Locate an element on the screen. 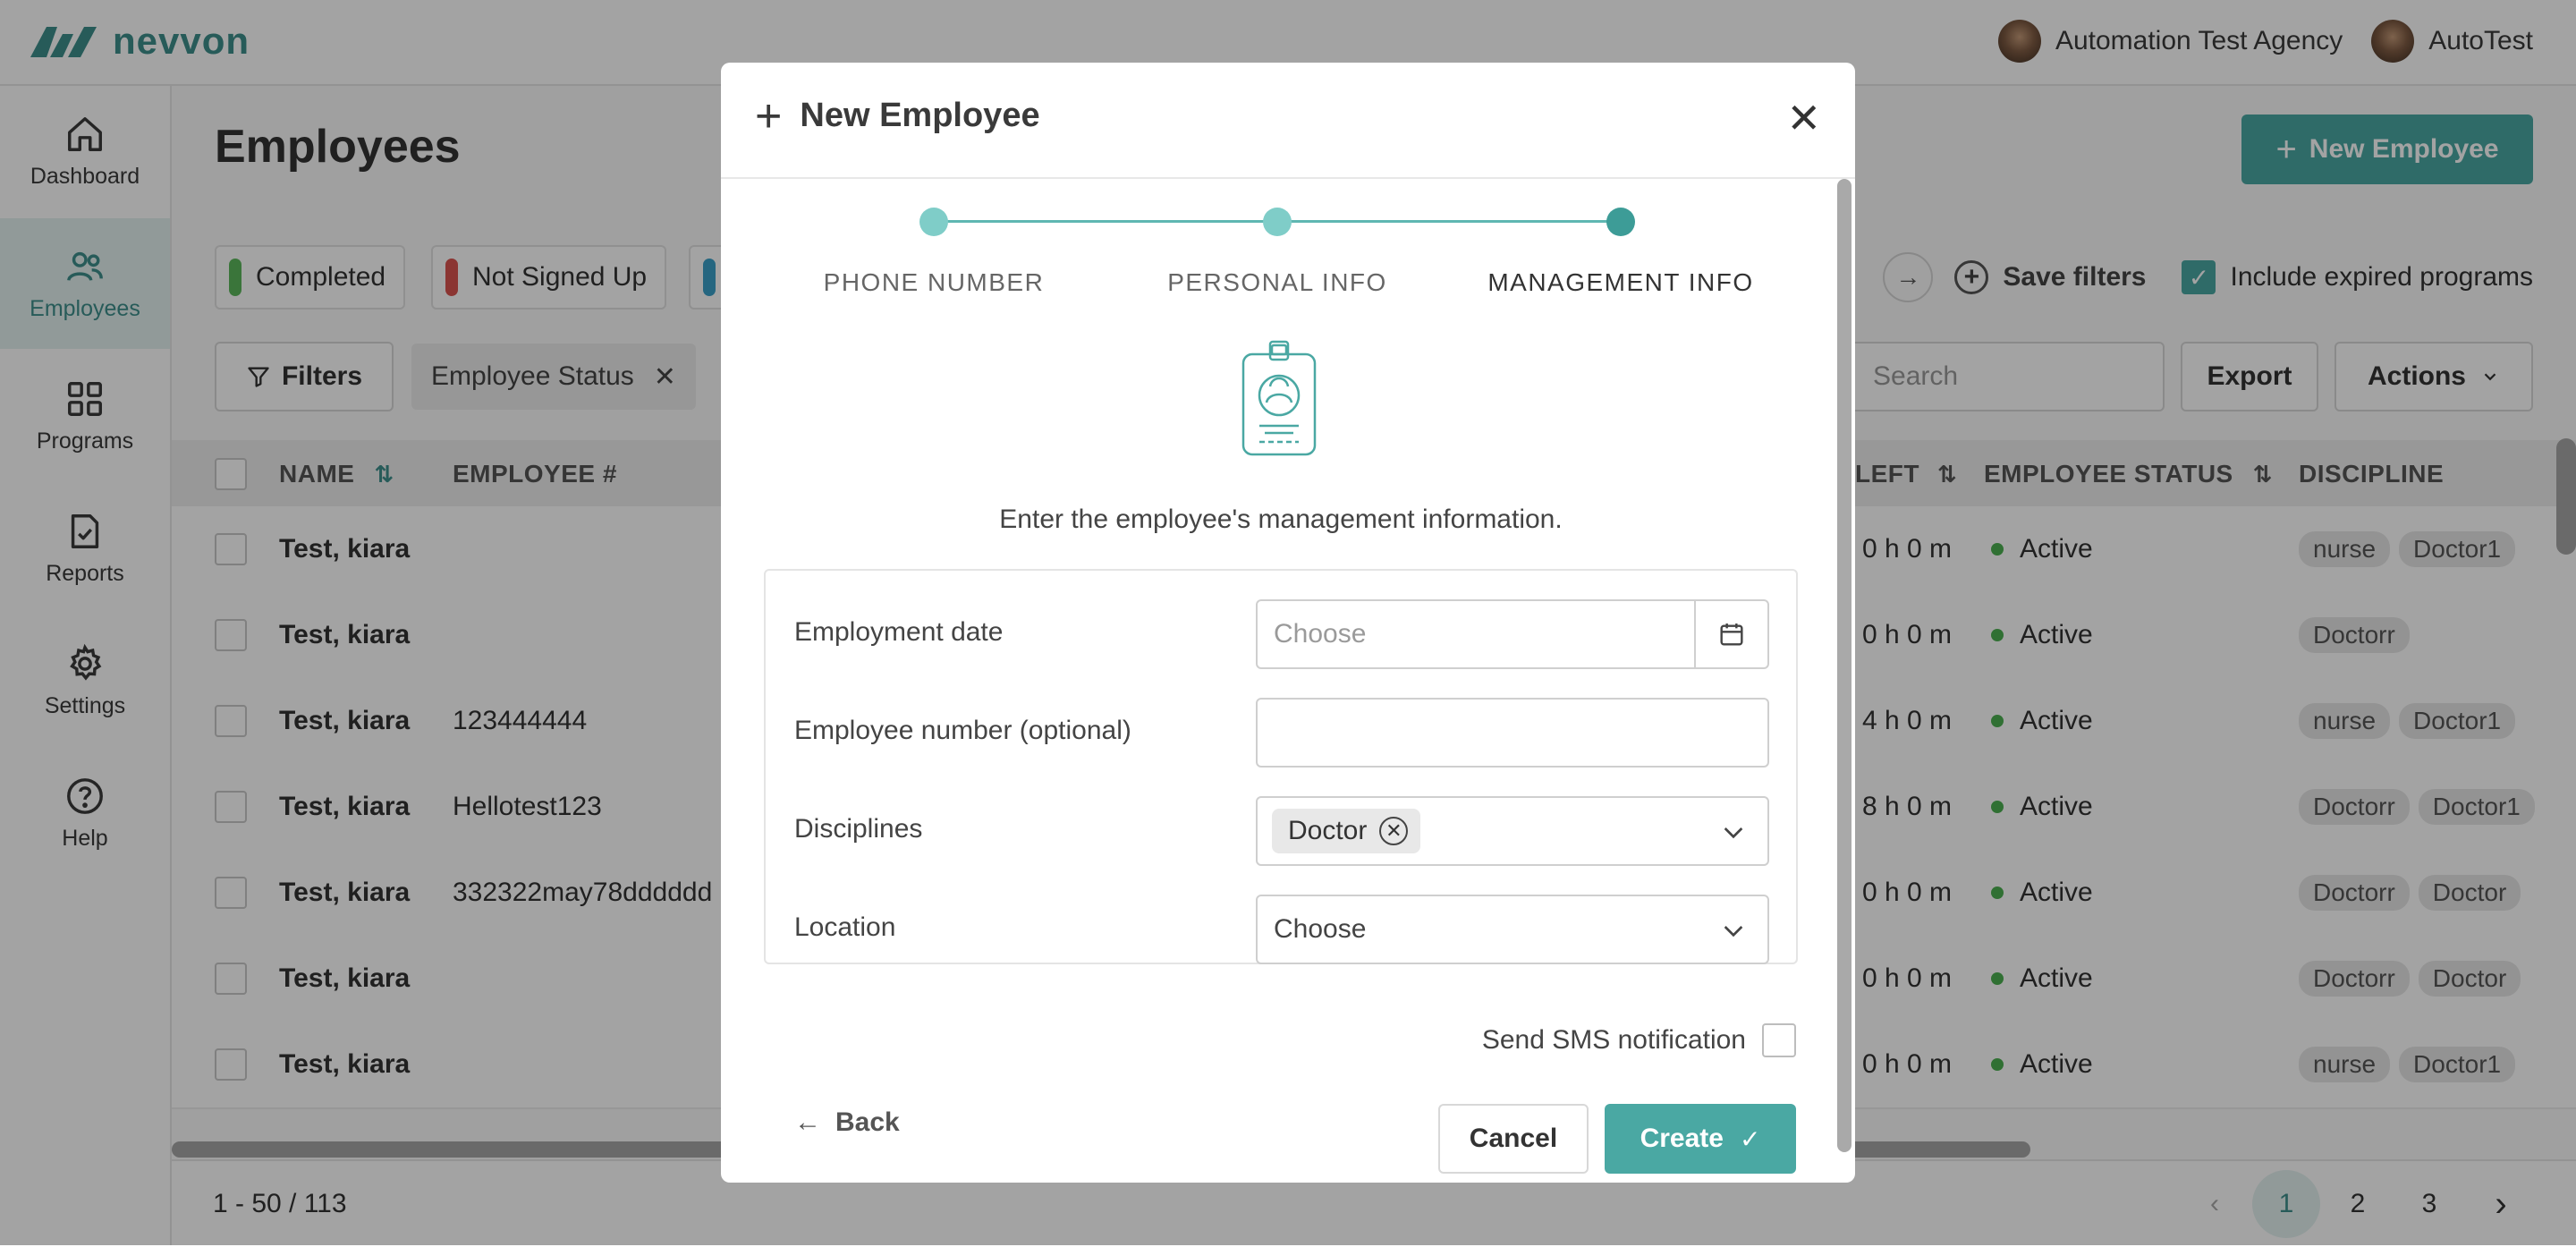 The width and height of the screenshot is (2576, 1247). step-dot-personal is located at coordinates (1277, 222).